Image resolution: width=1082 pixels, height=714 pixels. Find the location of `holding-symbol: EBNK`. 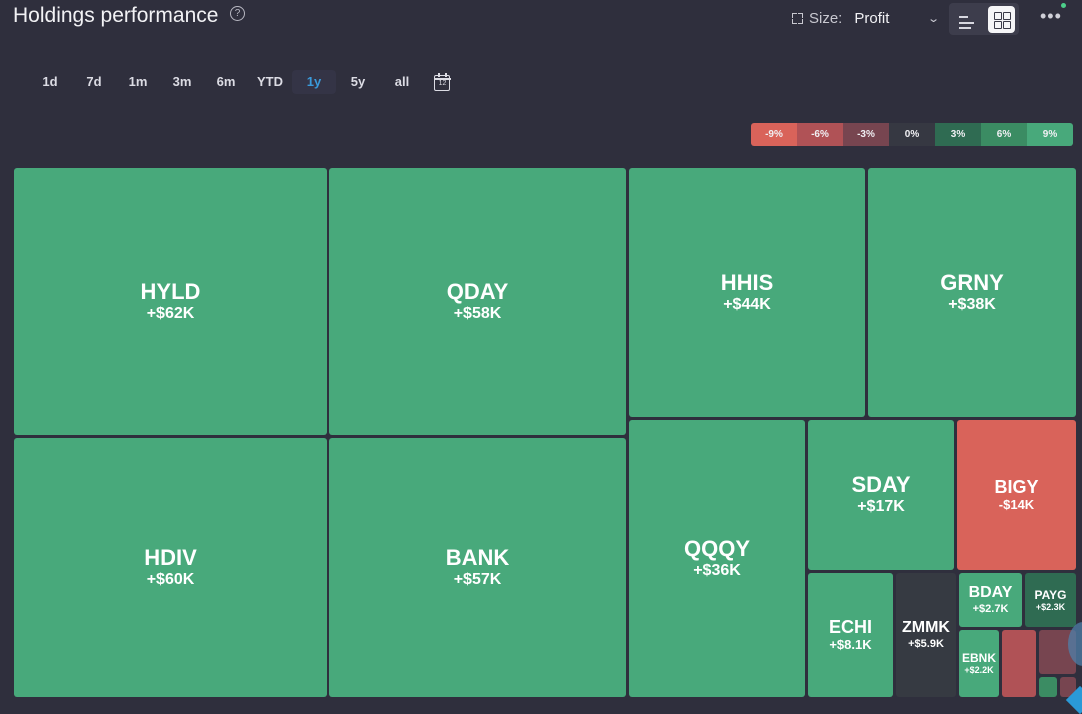

holding-symbol: EBNK is located at coordinates (978, 658).